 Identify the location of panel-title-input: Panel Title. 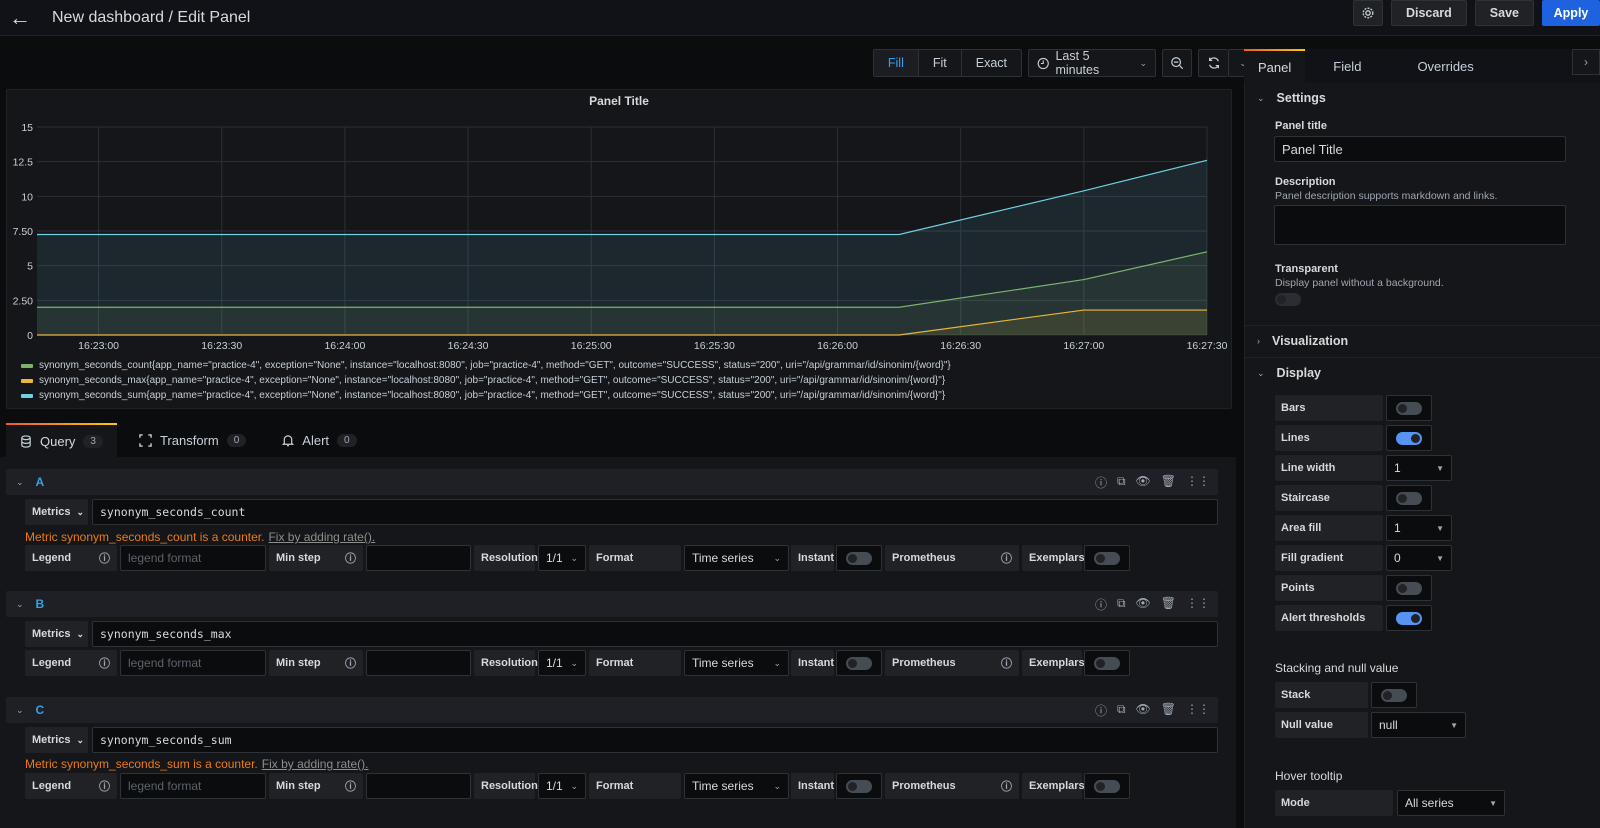
(1420, 149).